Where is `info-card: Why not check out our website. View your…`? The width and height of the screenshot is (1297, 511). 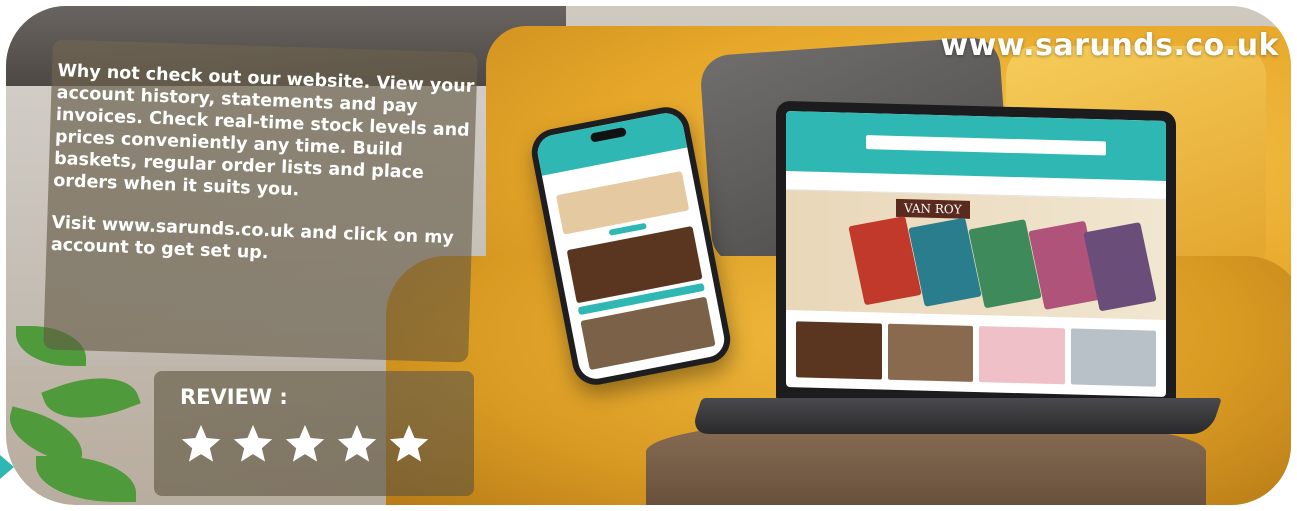 info-card: Why not check out our website. View your… is located at coordinates (264, 176).